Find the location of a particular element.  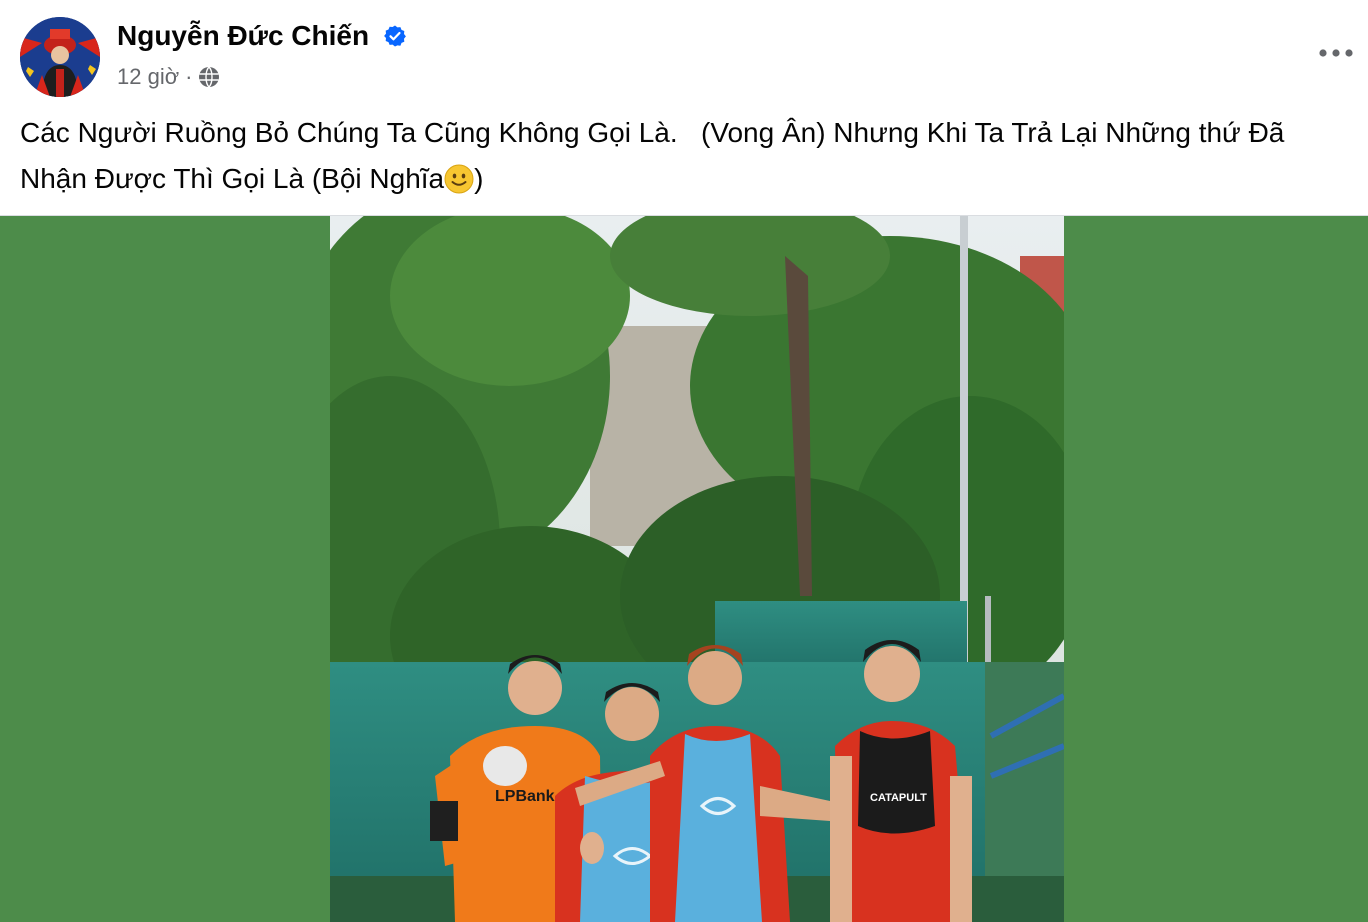

verified-badge-icon is located at coordinates (395, 36).